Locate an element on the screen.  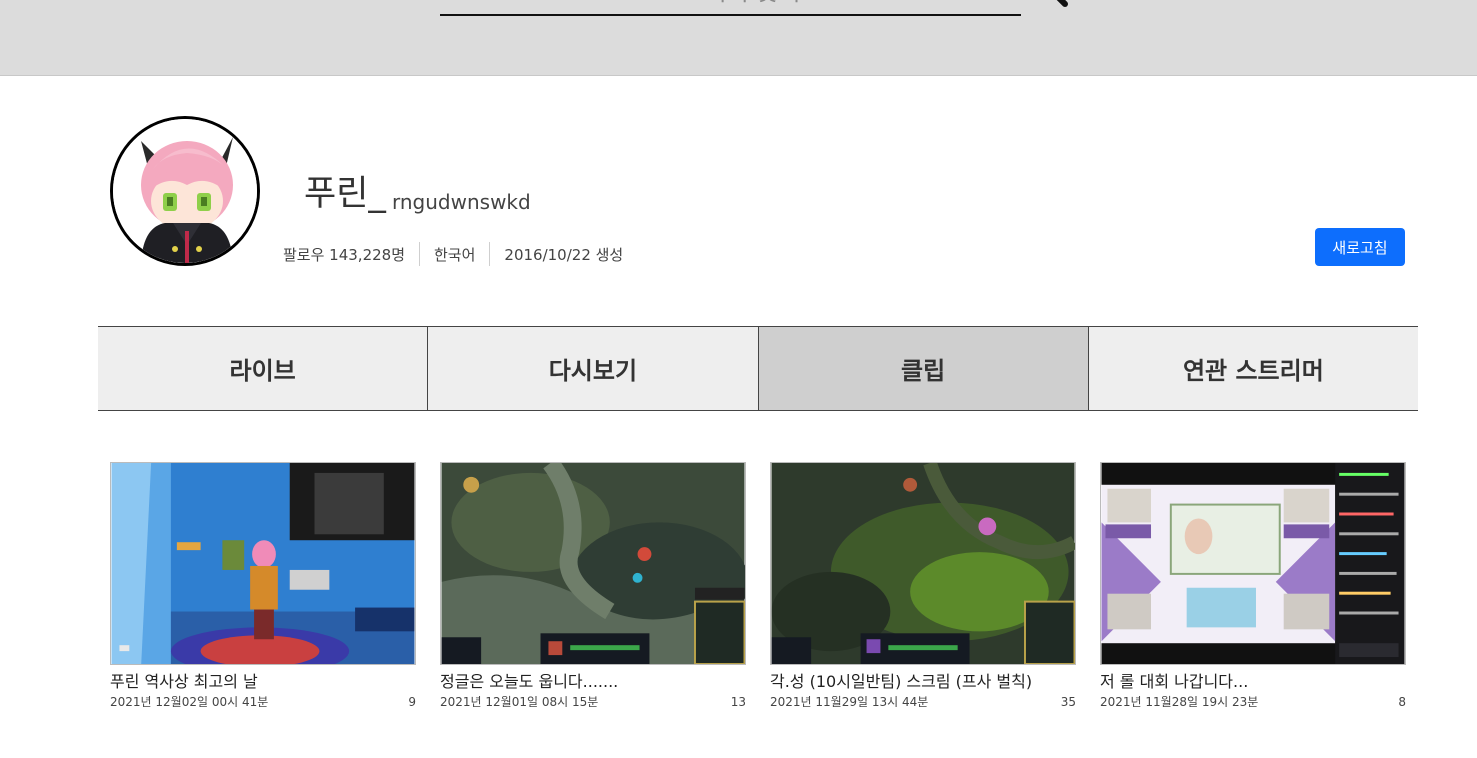
clip-title: 각.성 (10시일반팀) 스크림 (프사 벌칙) is located at coordinates (923, 682).